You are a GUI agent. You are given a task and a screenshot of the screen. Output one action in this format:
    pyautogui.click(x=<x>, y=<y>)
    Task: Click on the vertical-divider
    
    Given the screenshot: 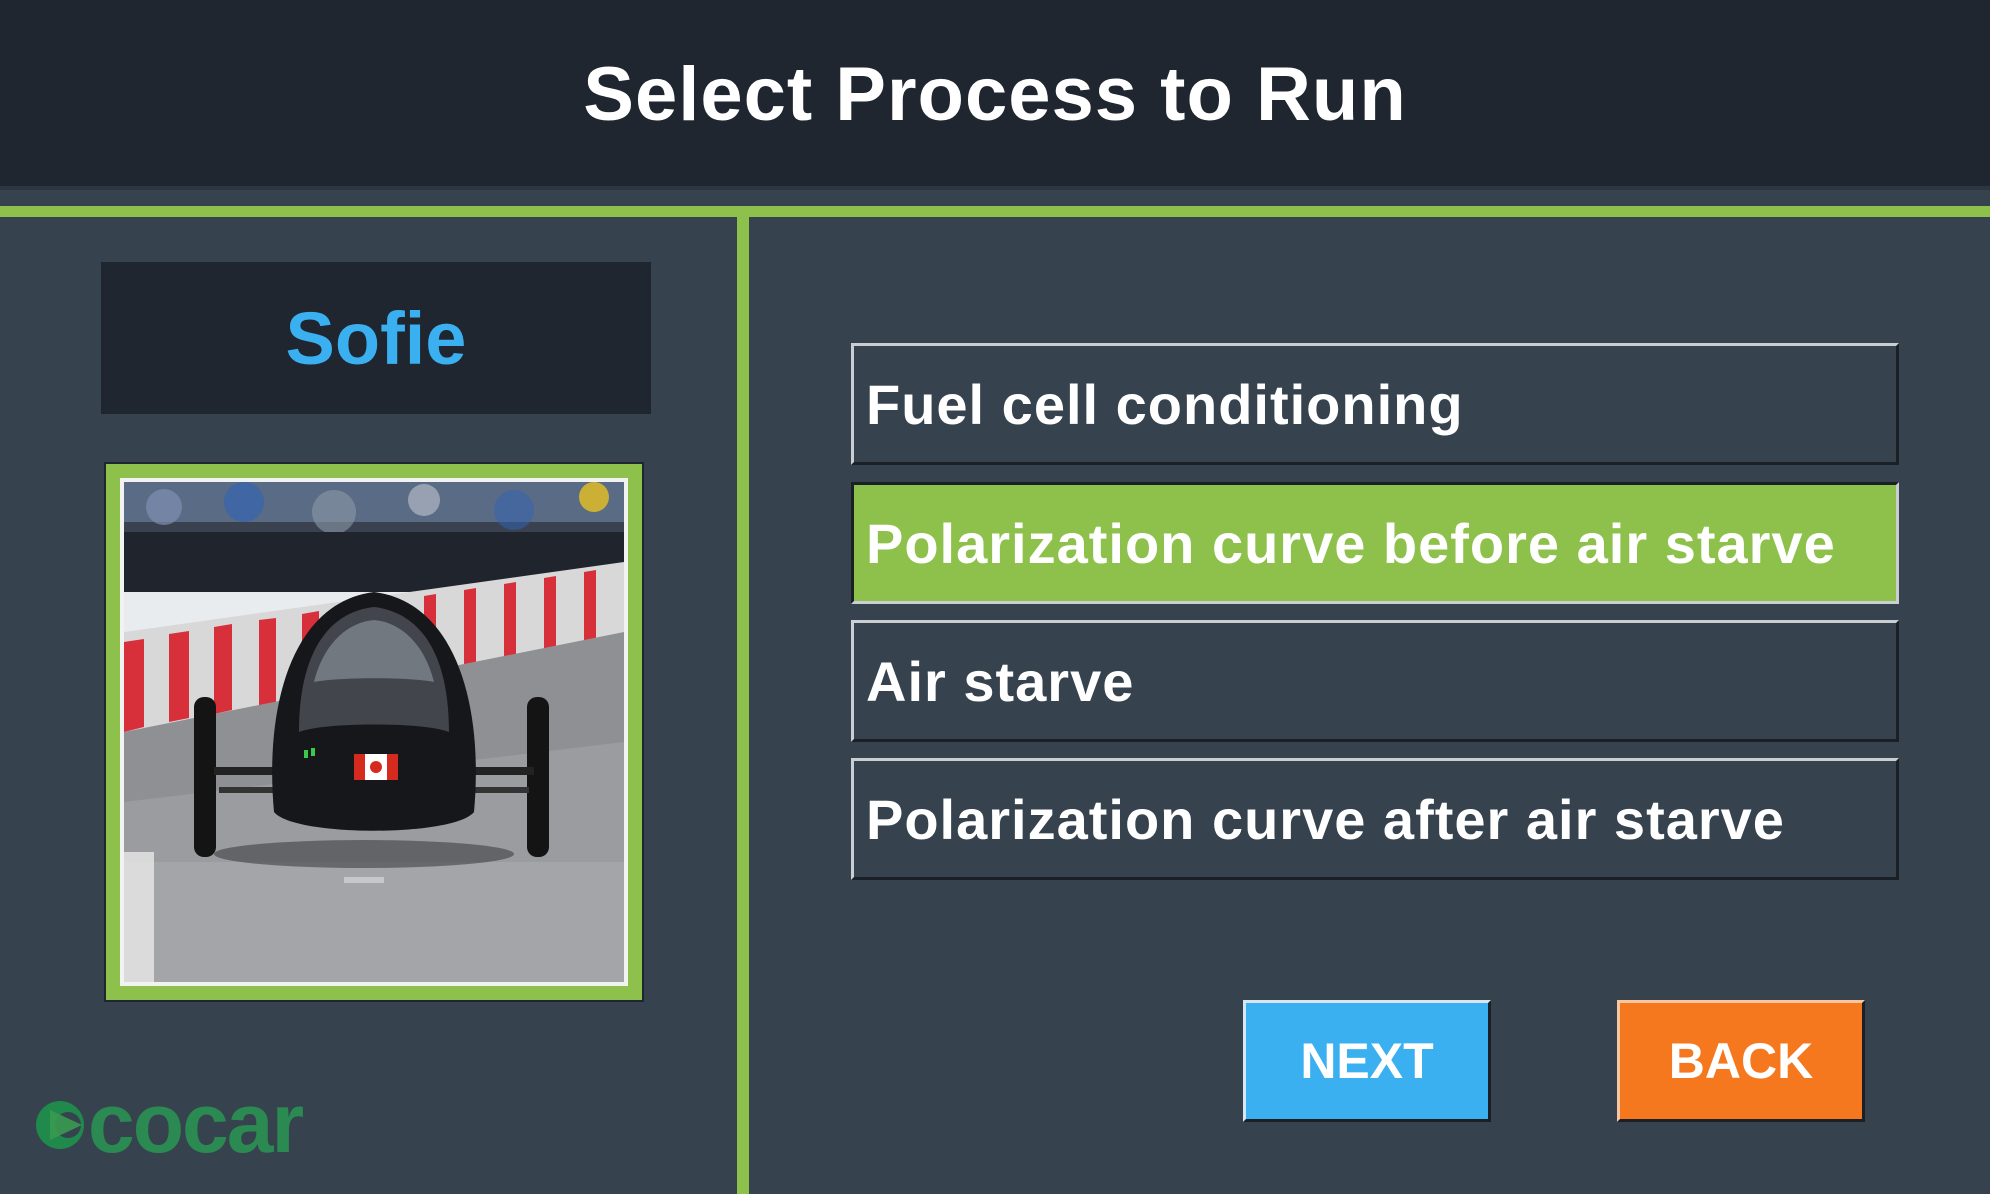 What is the action you would take?
    pyautogui.click(x=743, y=705)
    